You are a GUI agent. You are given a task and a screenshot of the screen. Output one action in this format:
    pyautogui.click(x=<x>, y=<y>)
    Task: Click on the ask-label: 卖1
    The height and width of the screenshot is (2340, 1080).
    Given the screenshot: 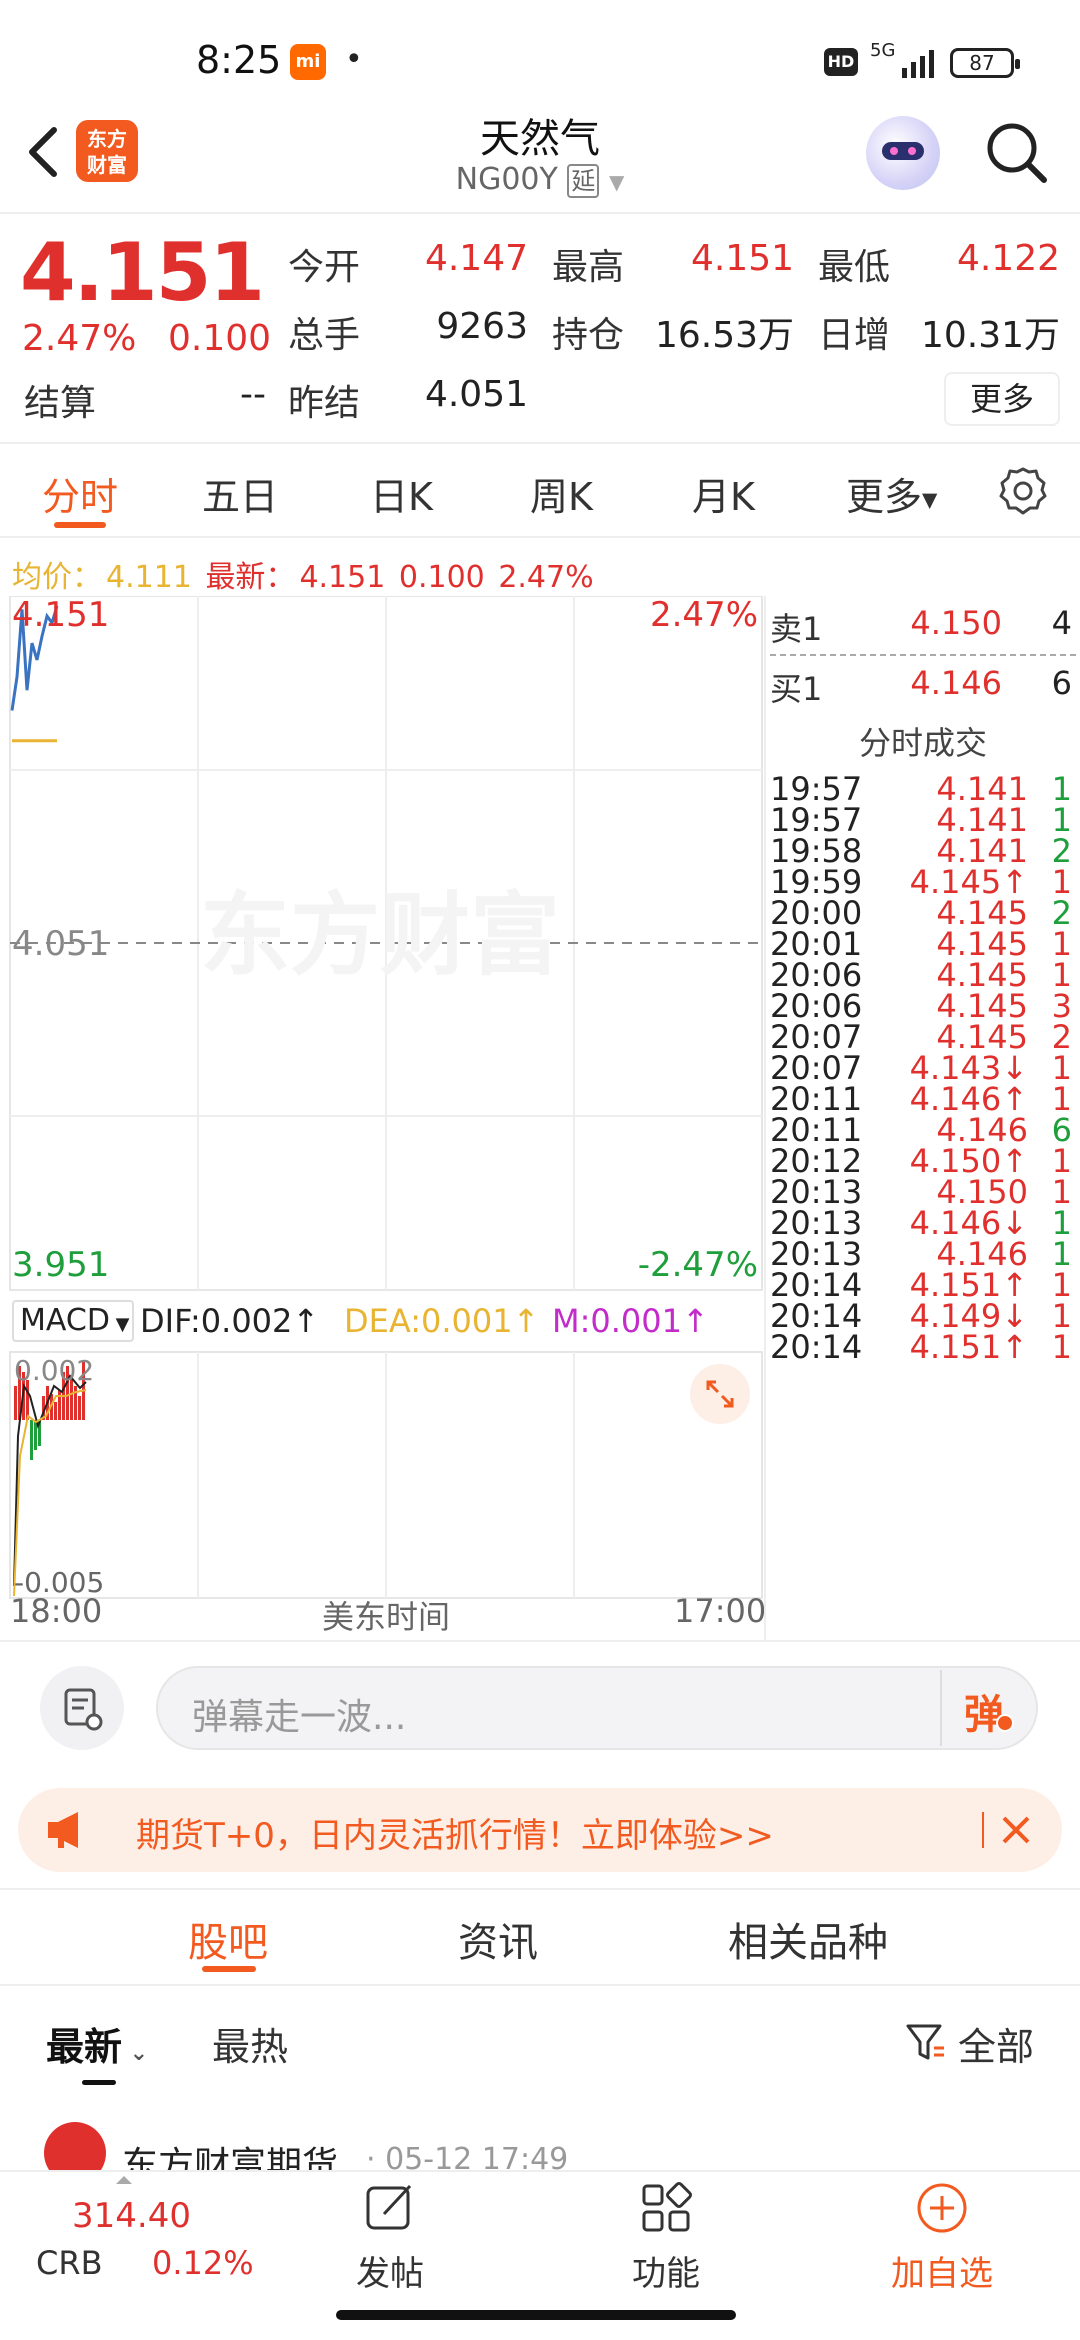 What is the action you would take?
    pyautogui.click(x=796, y=629)
    